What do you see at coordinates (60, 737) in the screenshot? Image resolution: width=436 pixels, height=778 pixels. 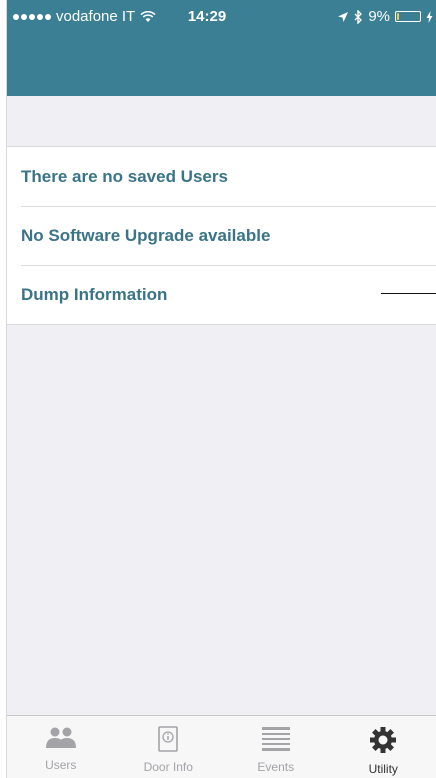 I see `users-icon` at bounding box center [60, 737].